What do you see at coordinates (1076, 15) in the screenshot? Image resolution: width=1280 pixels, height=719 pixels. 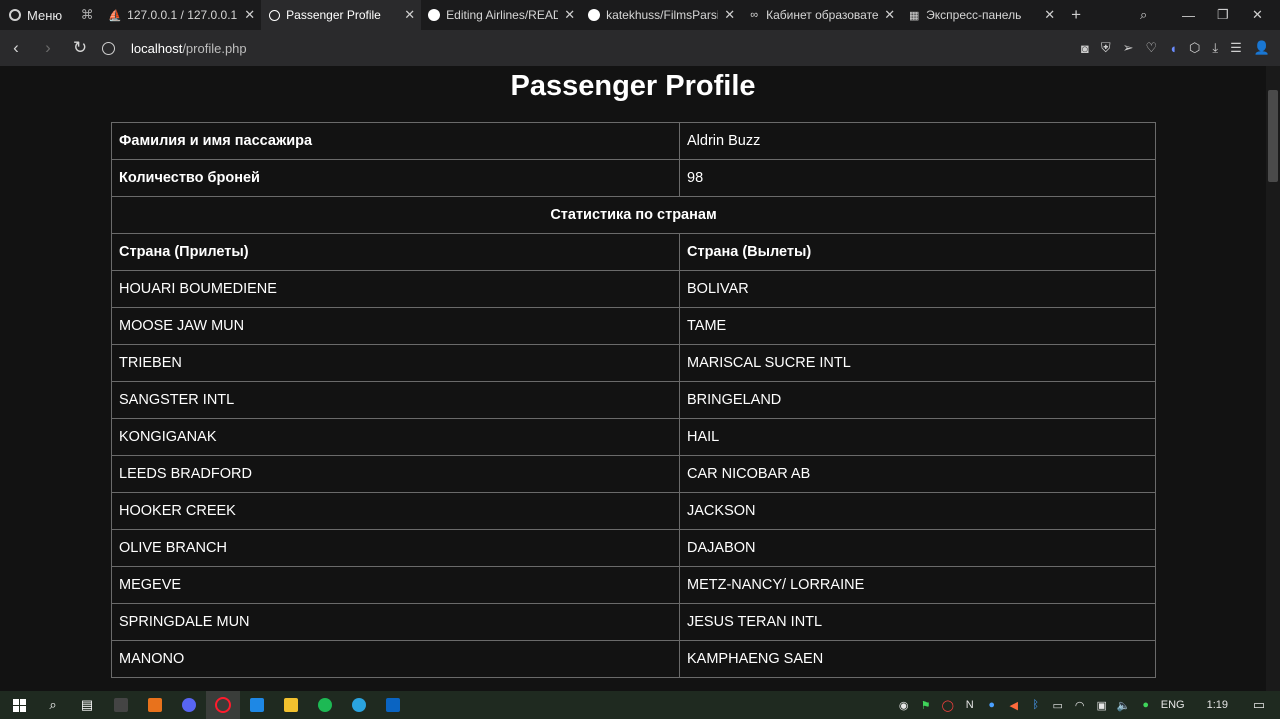 I see `new-tab-button: +` at bounding box center [1076, 15].